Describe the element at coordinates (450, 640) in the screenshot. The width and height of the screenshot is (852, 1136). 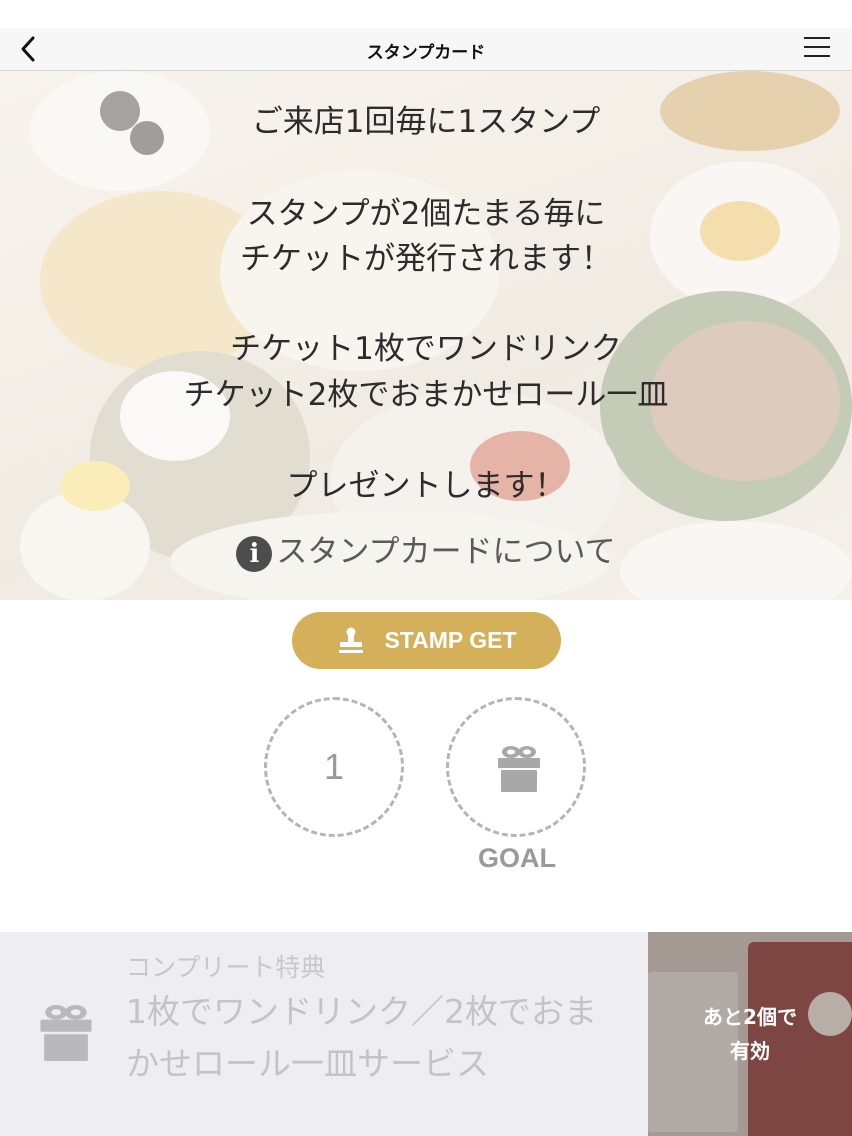
I see `stamp-get-label: STAMP GET` at that location.